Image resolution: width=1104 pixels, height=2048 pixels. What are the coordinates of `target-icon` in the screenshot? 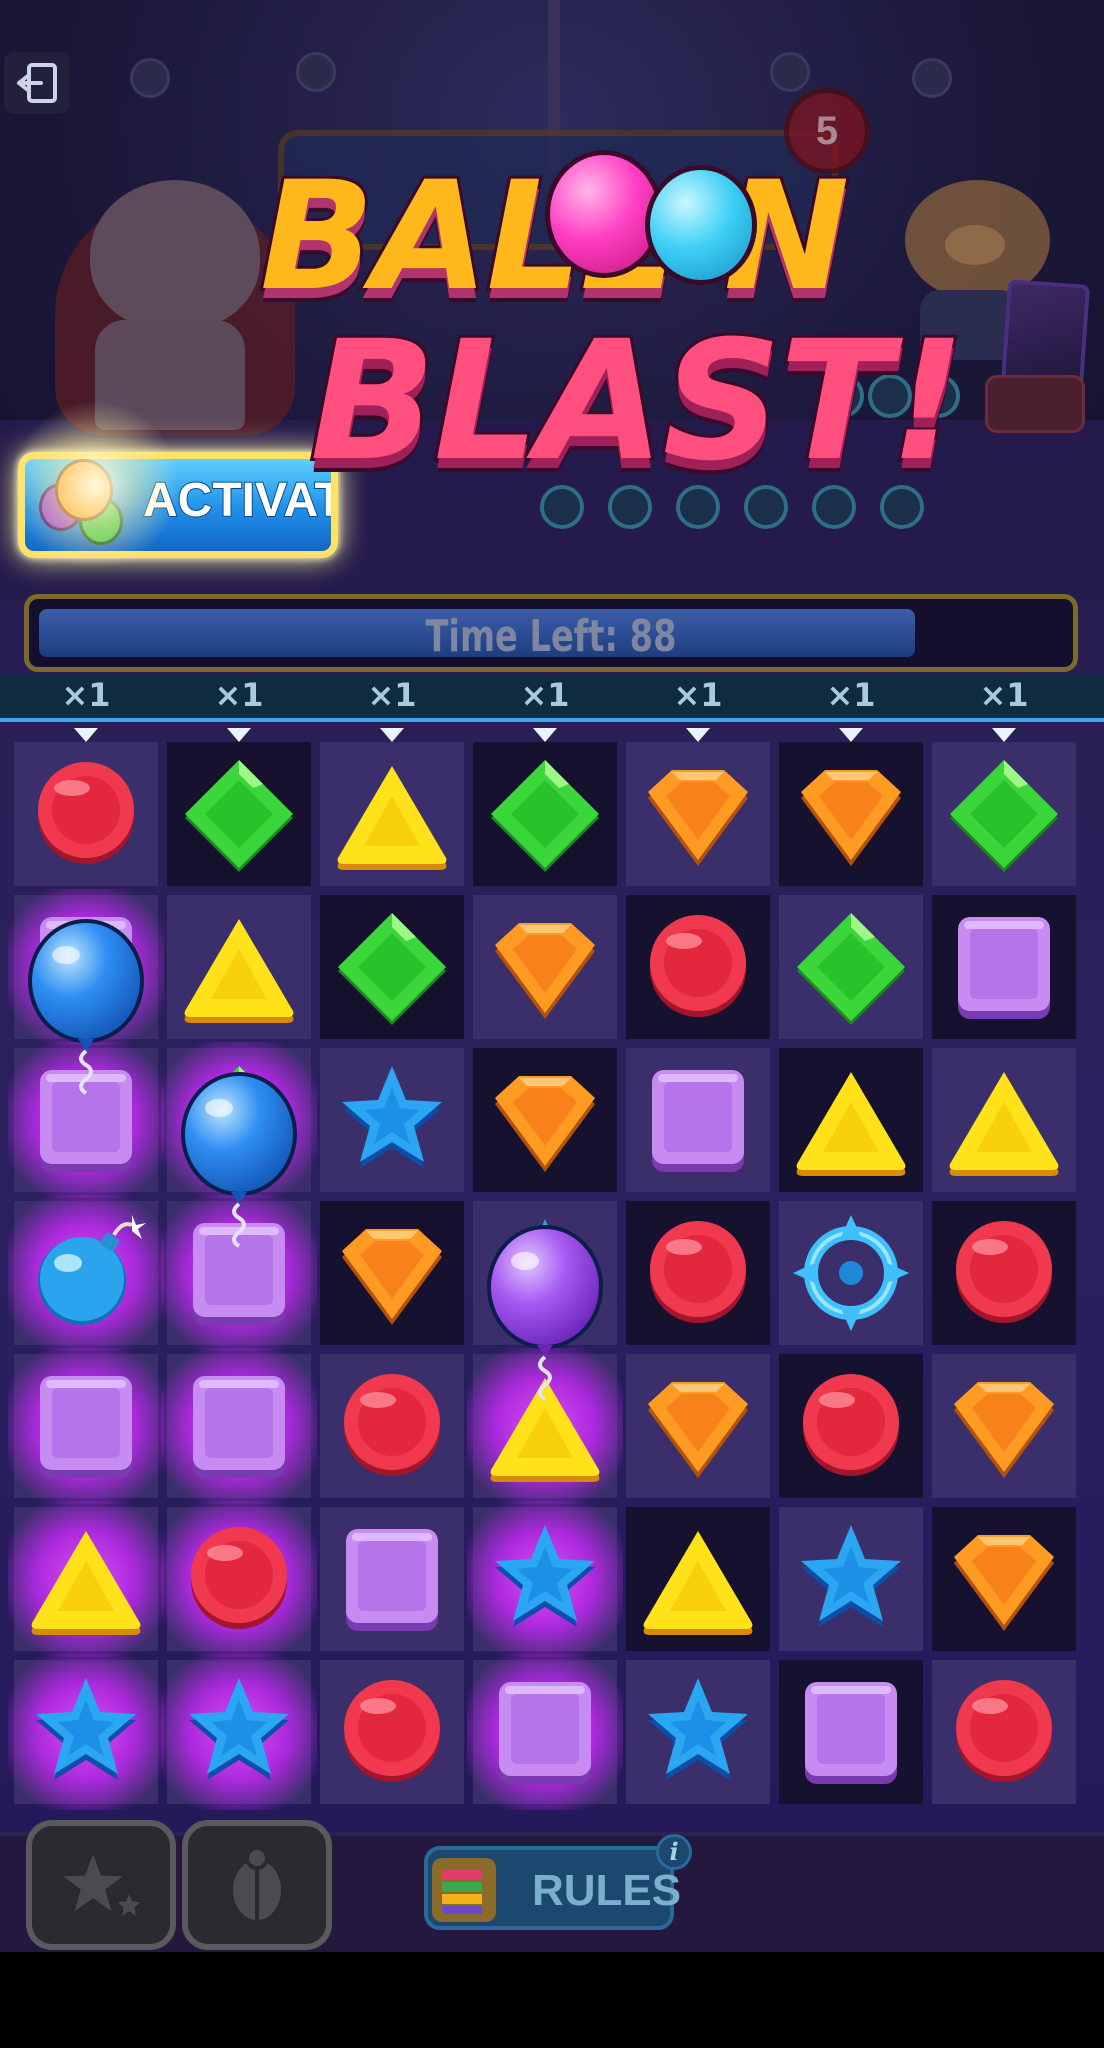 It's located at (851, 1273).